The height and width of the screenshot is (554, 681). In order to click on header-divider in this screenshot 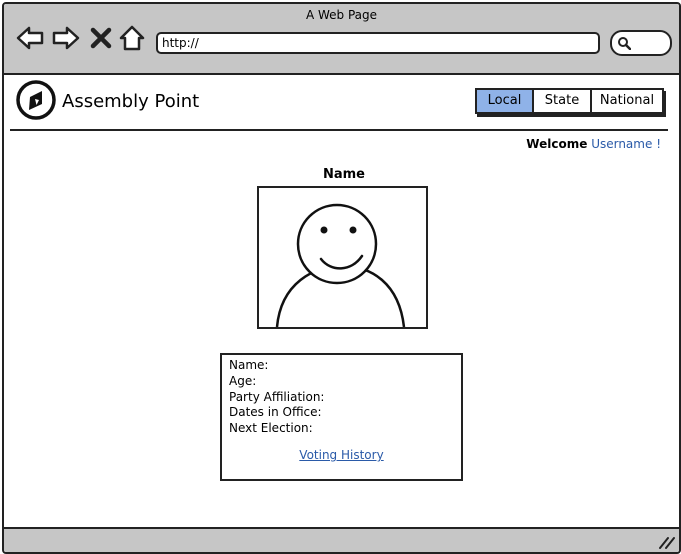, I will do `click(339, 130)`.